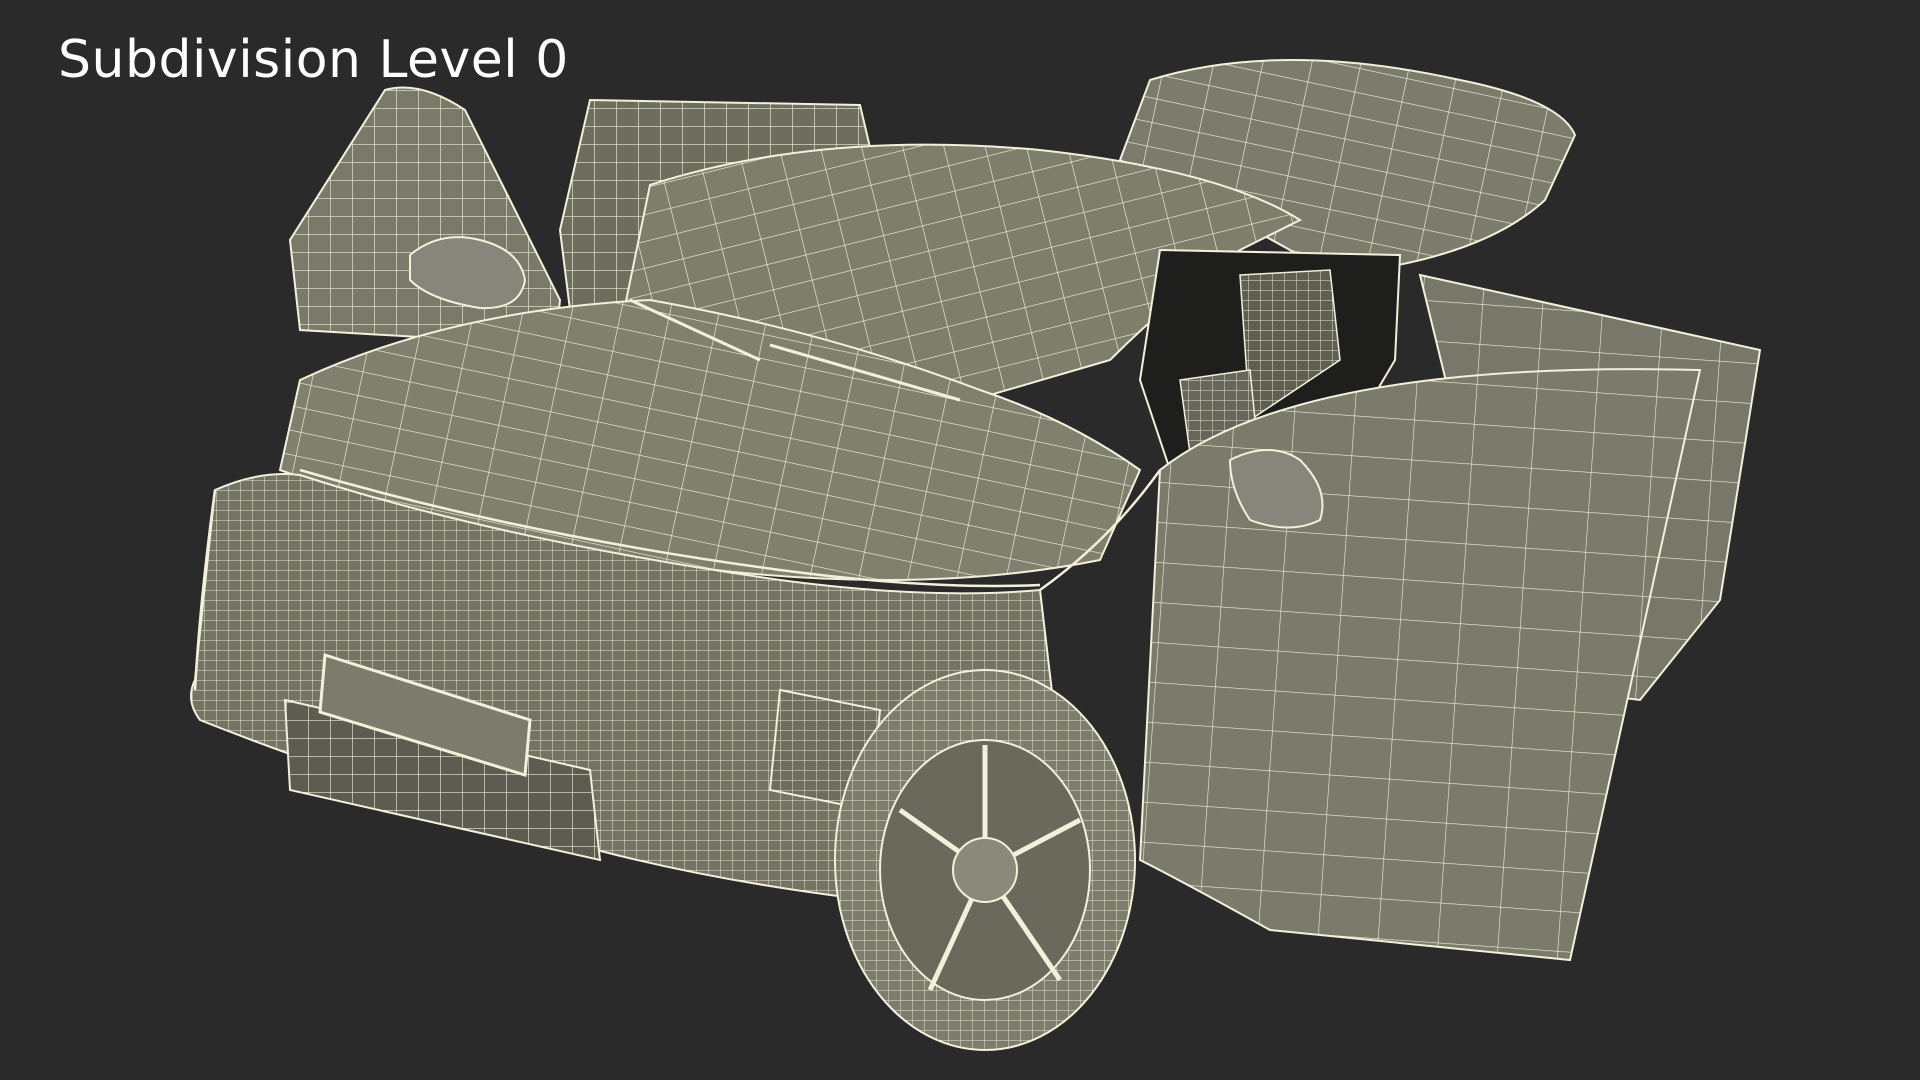 Image resolution: width=1920 pixels, height=1080 pixels. Describe the element at coordinates (985, 860) in the screenshot. I see `front-wheel` at that location.